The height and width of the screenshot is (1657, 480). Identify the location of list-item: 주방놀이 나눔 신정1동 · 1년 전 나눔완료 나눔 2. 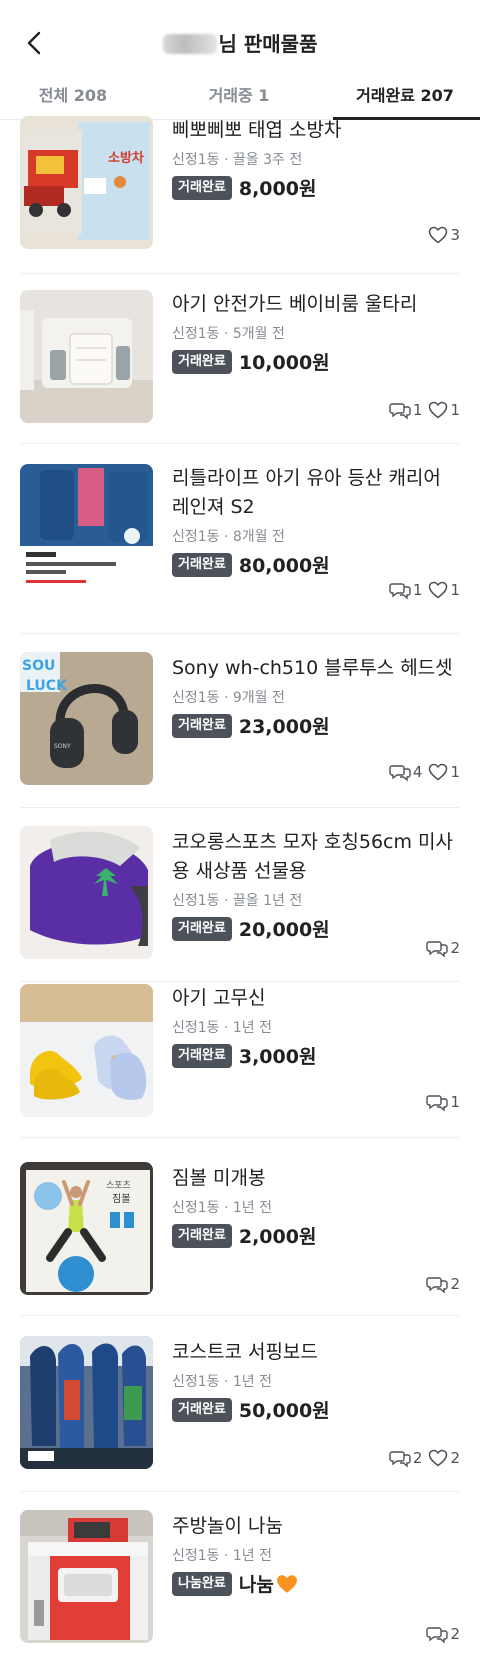
(240, 1579).